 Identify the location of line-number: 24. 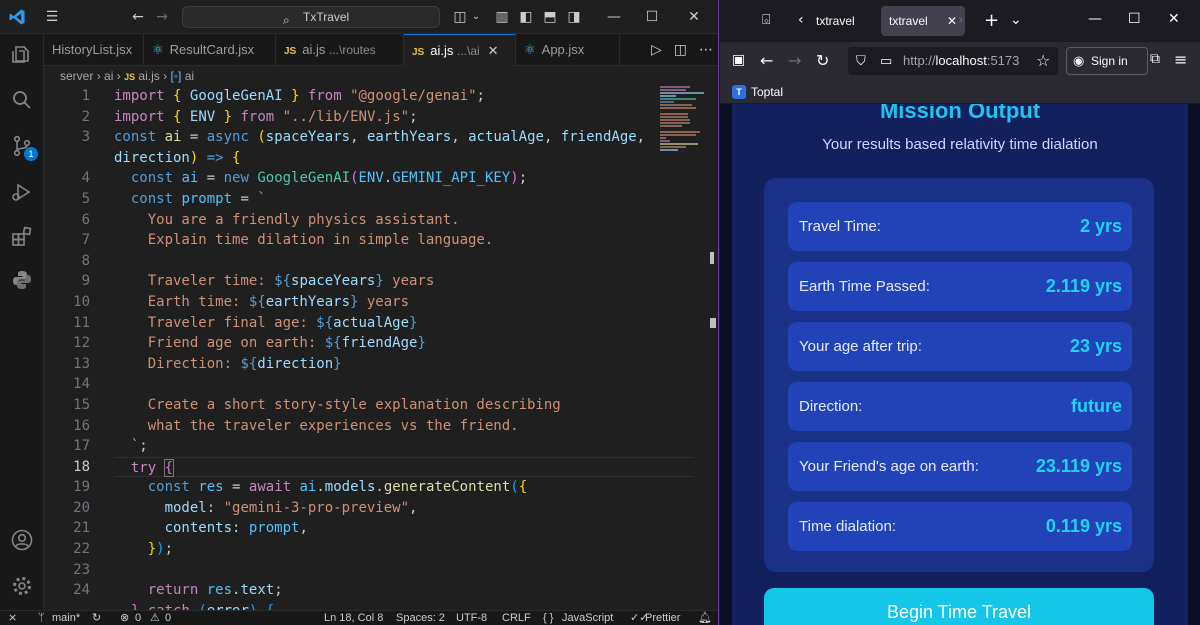
(81, 590).